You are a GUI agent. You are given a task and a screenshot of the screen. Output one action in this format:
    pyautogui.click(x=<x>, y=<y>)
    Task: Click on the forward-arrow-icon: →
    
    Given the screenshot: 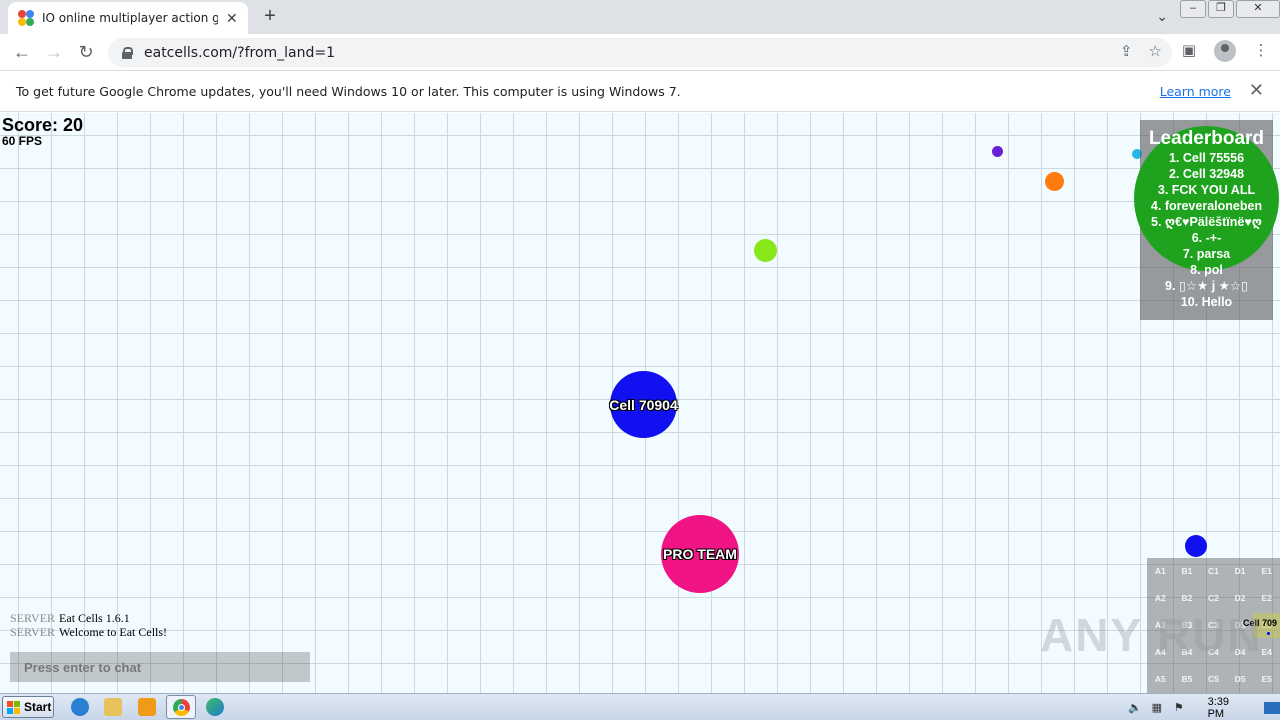 What is the action you would take?
    pyautogui.click(x=54, y=52)
    